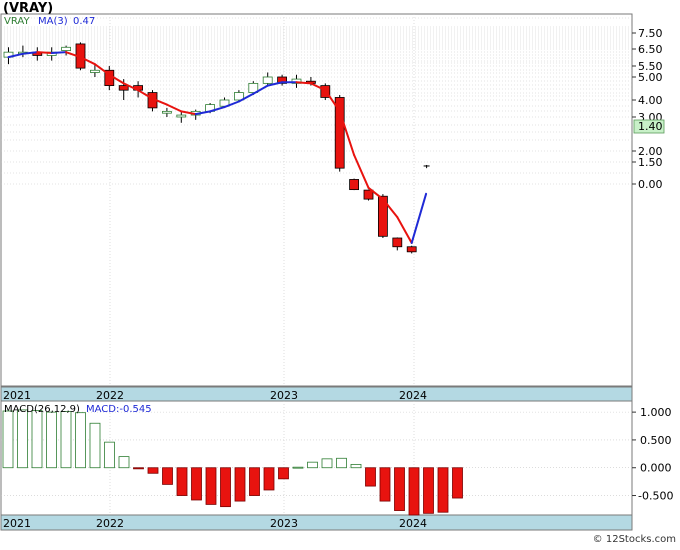 This screenshot has width=680, height=550. What do you see at coordinates (284, 523) in the screenshot?
I see `macd-x-label: 2023` at bounding box center [284, 523].